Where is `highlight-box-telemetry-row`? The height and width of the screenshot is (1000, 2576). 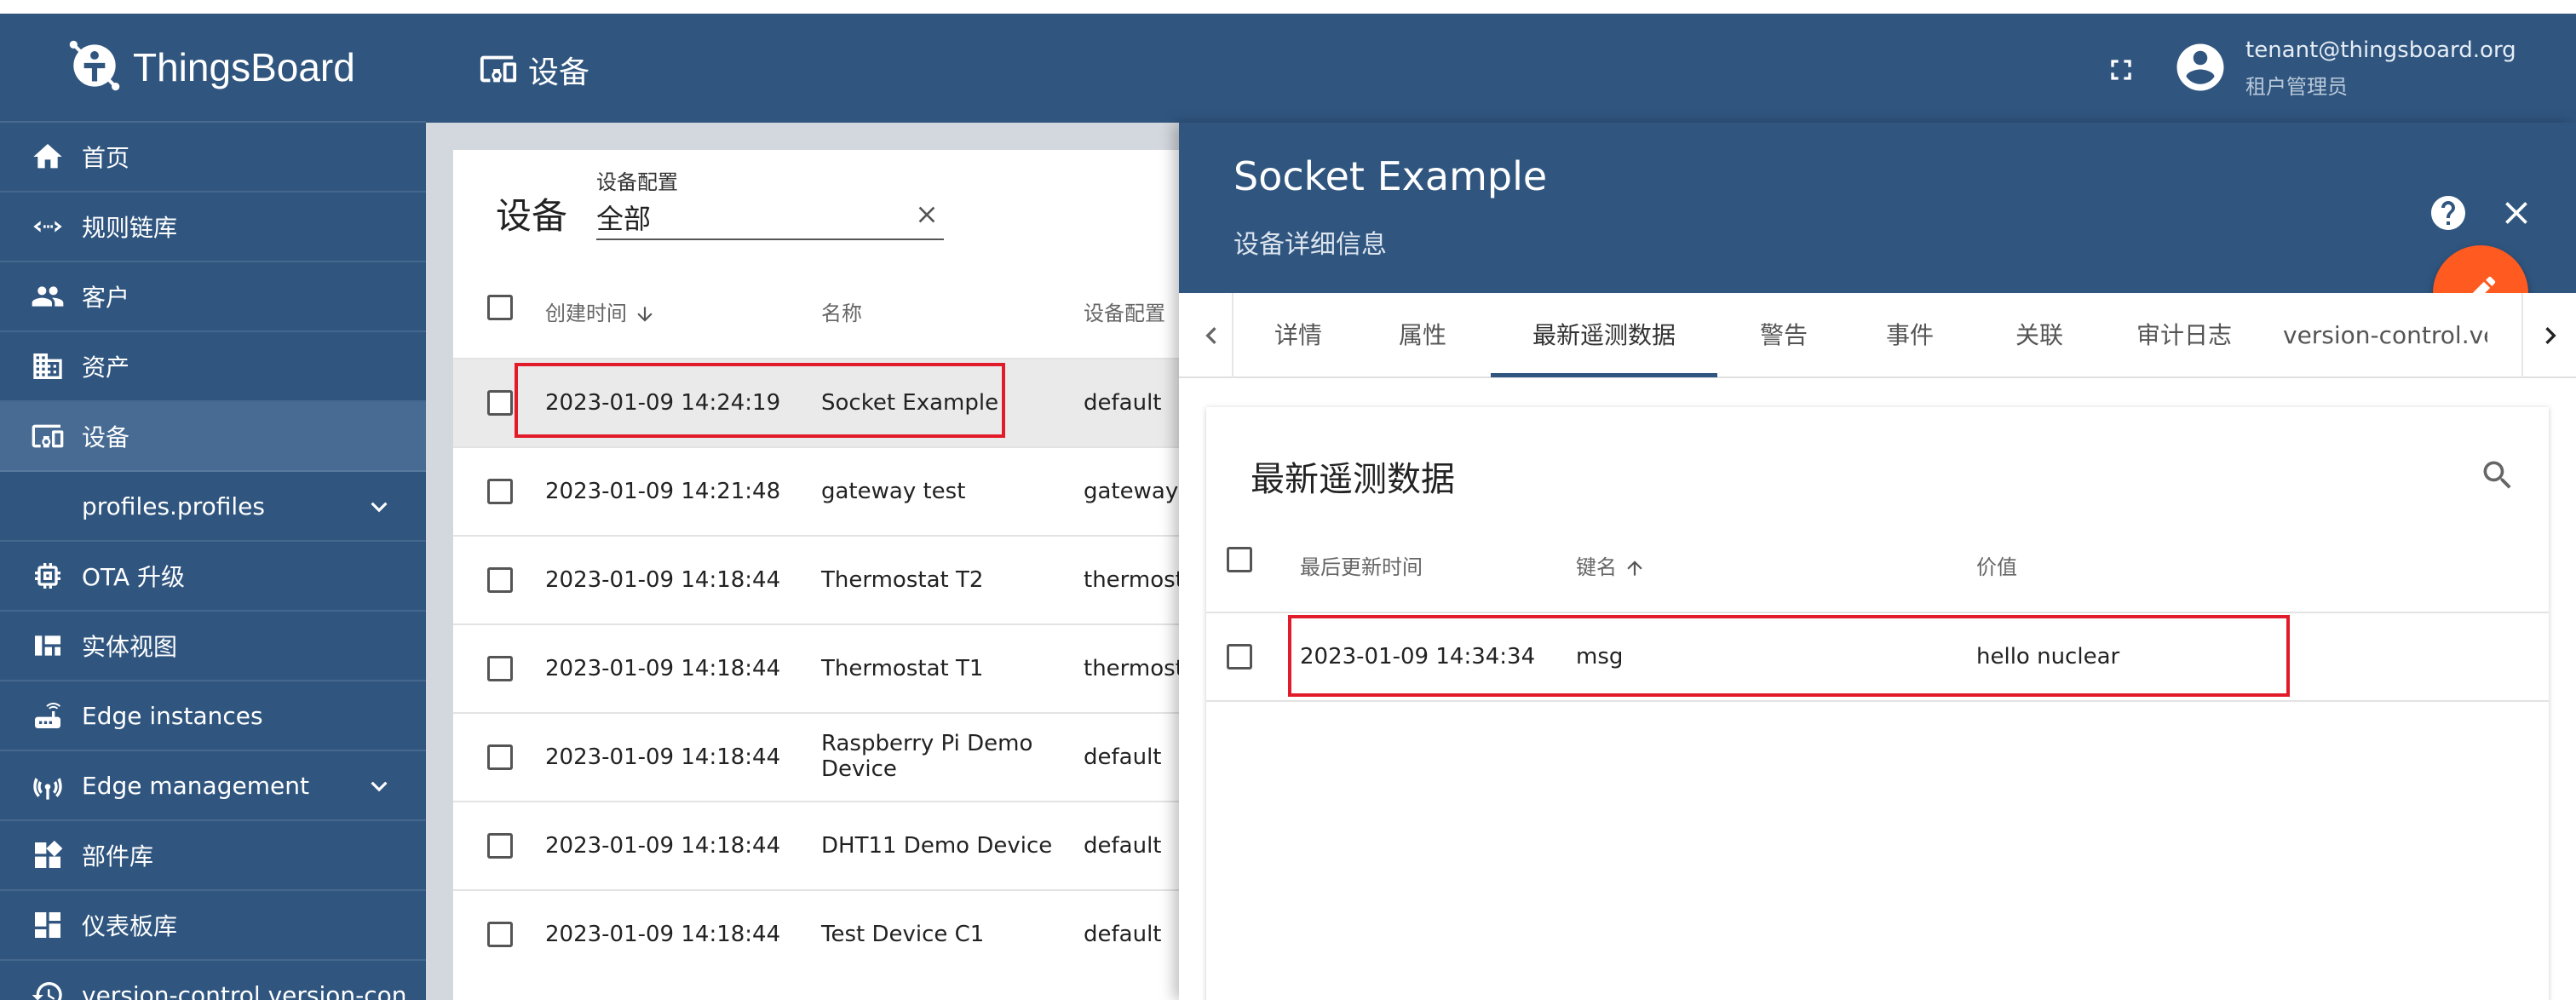
highlight-box-telemetry-row is located at coordinates (1789, 656).